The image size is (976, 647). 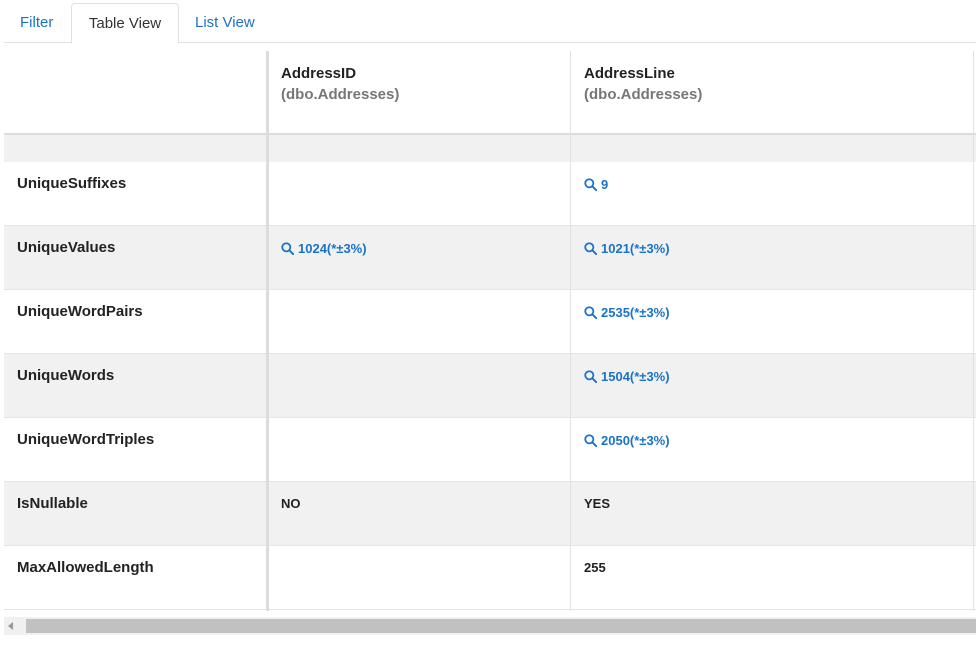 I want to click on value-label: YES, so click(x=597, y=503).